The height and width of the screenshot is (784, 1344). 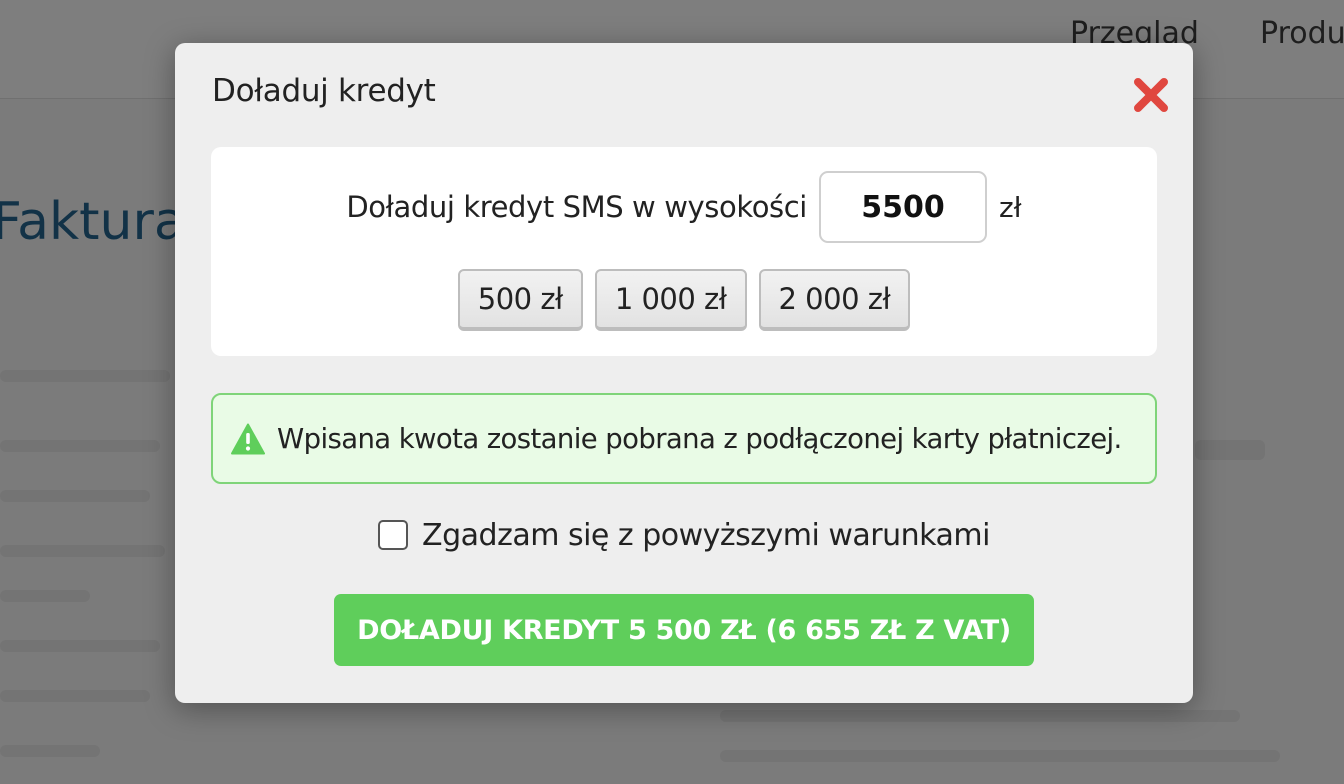 I want to click on amount-label: Doładuj kredyt SMS w wysokości, so click(x=576, y=207).